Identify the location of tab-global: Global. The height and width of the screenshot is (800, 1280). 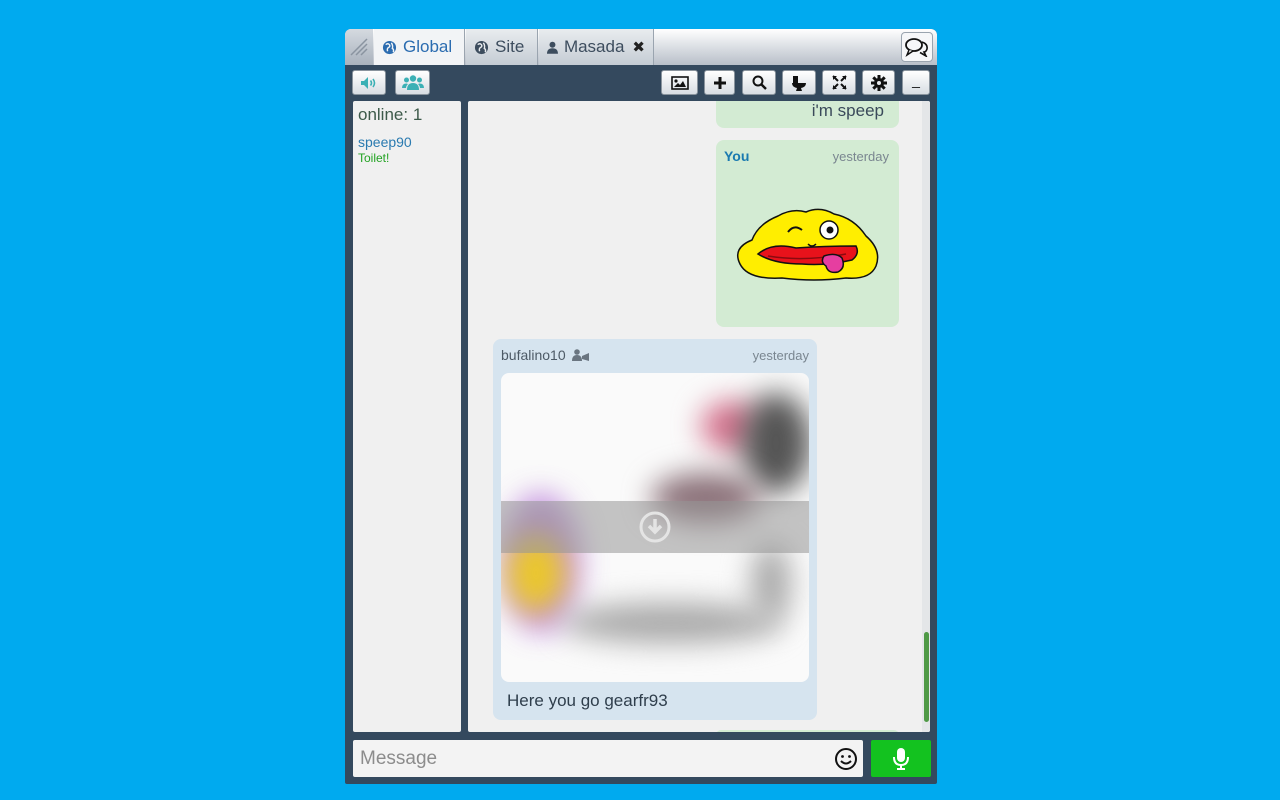
(419, 47).